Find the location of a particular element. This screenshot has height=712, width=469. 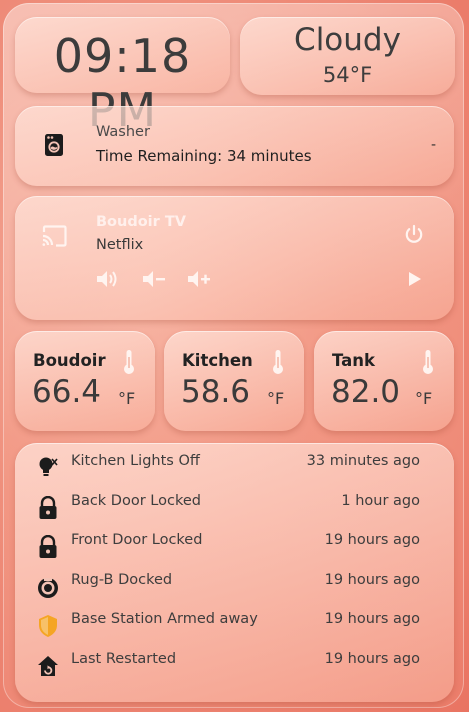

logbook-time: 1 hour ago is located at coordinates (380, 500).